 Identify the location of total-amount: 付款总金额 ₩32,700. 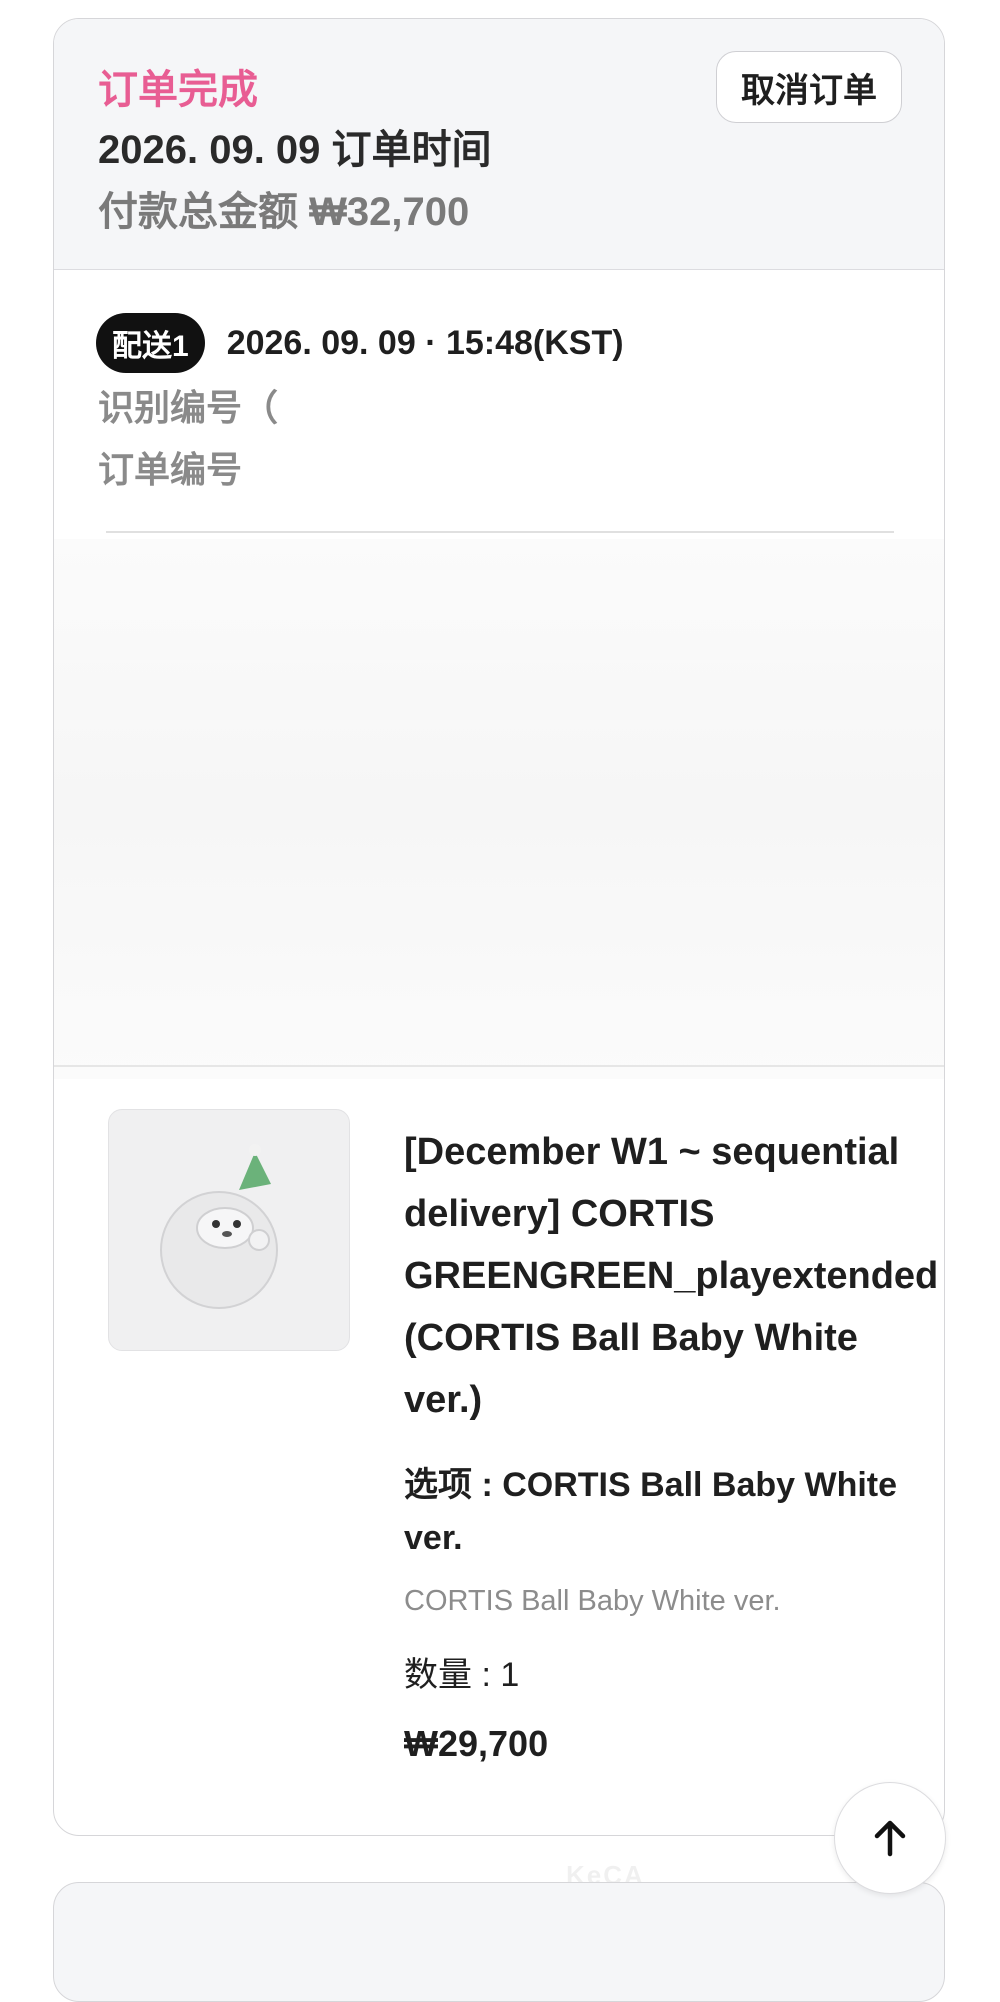
(284, 212).